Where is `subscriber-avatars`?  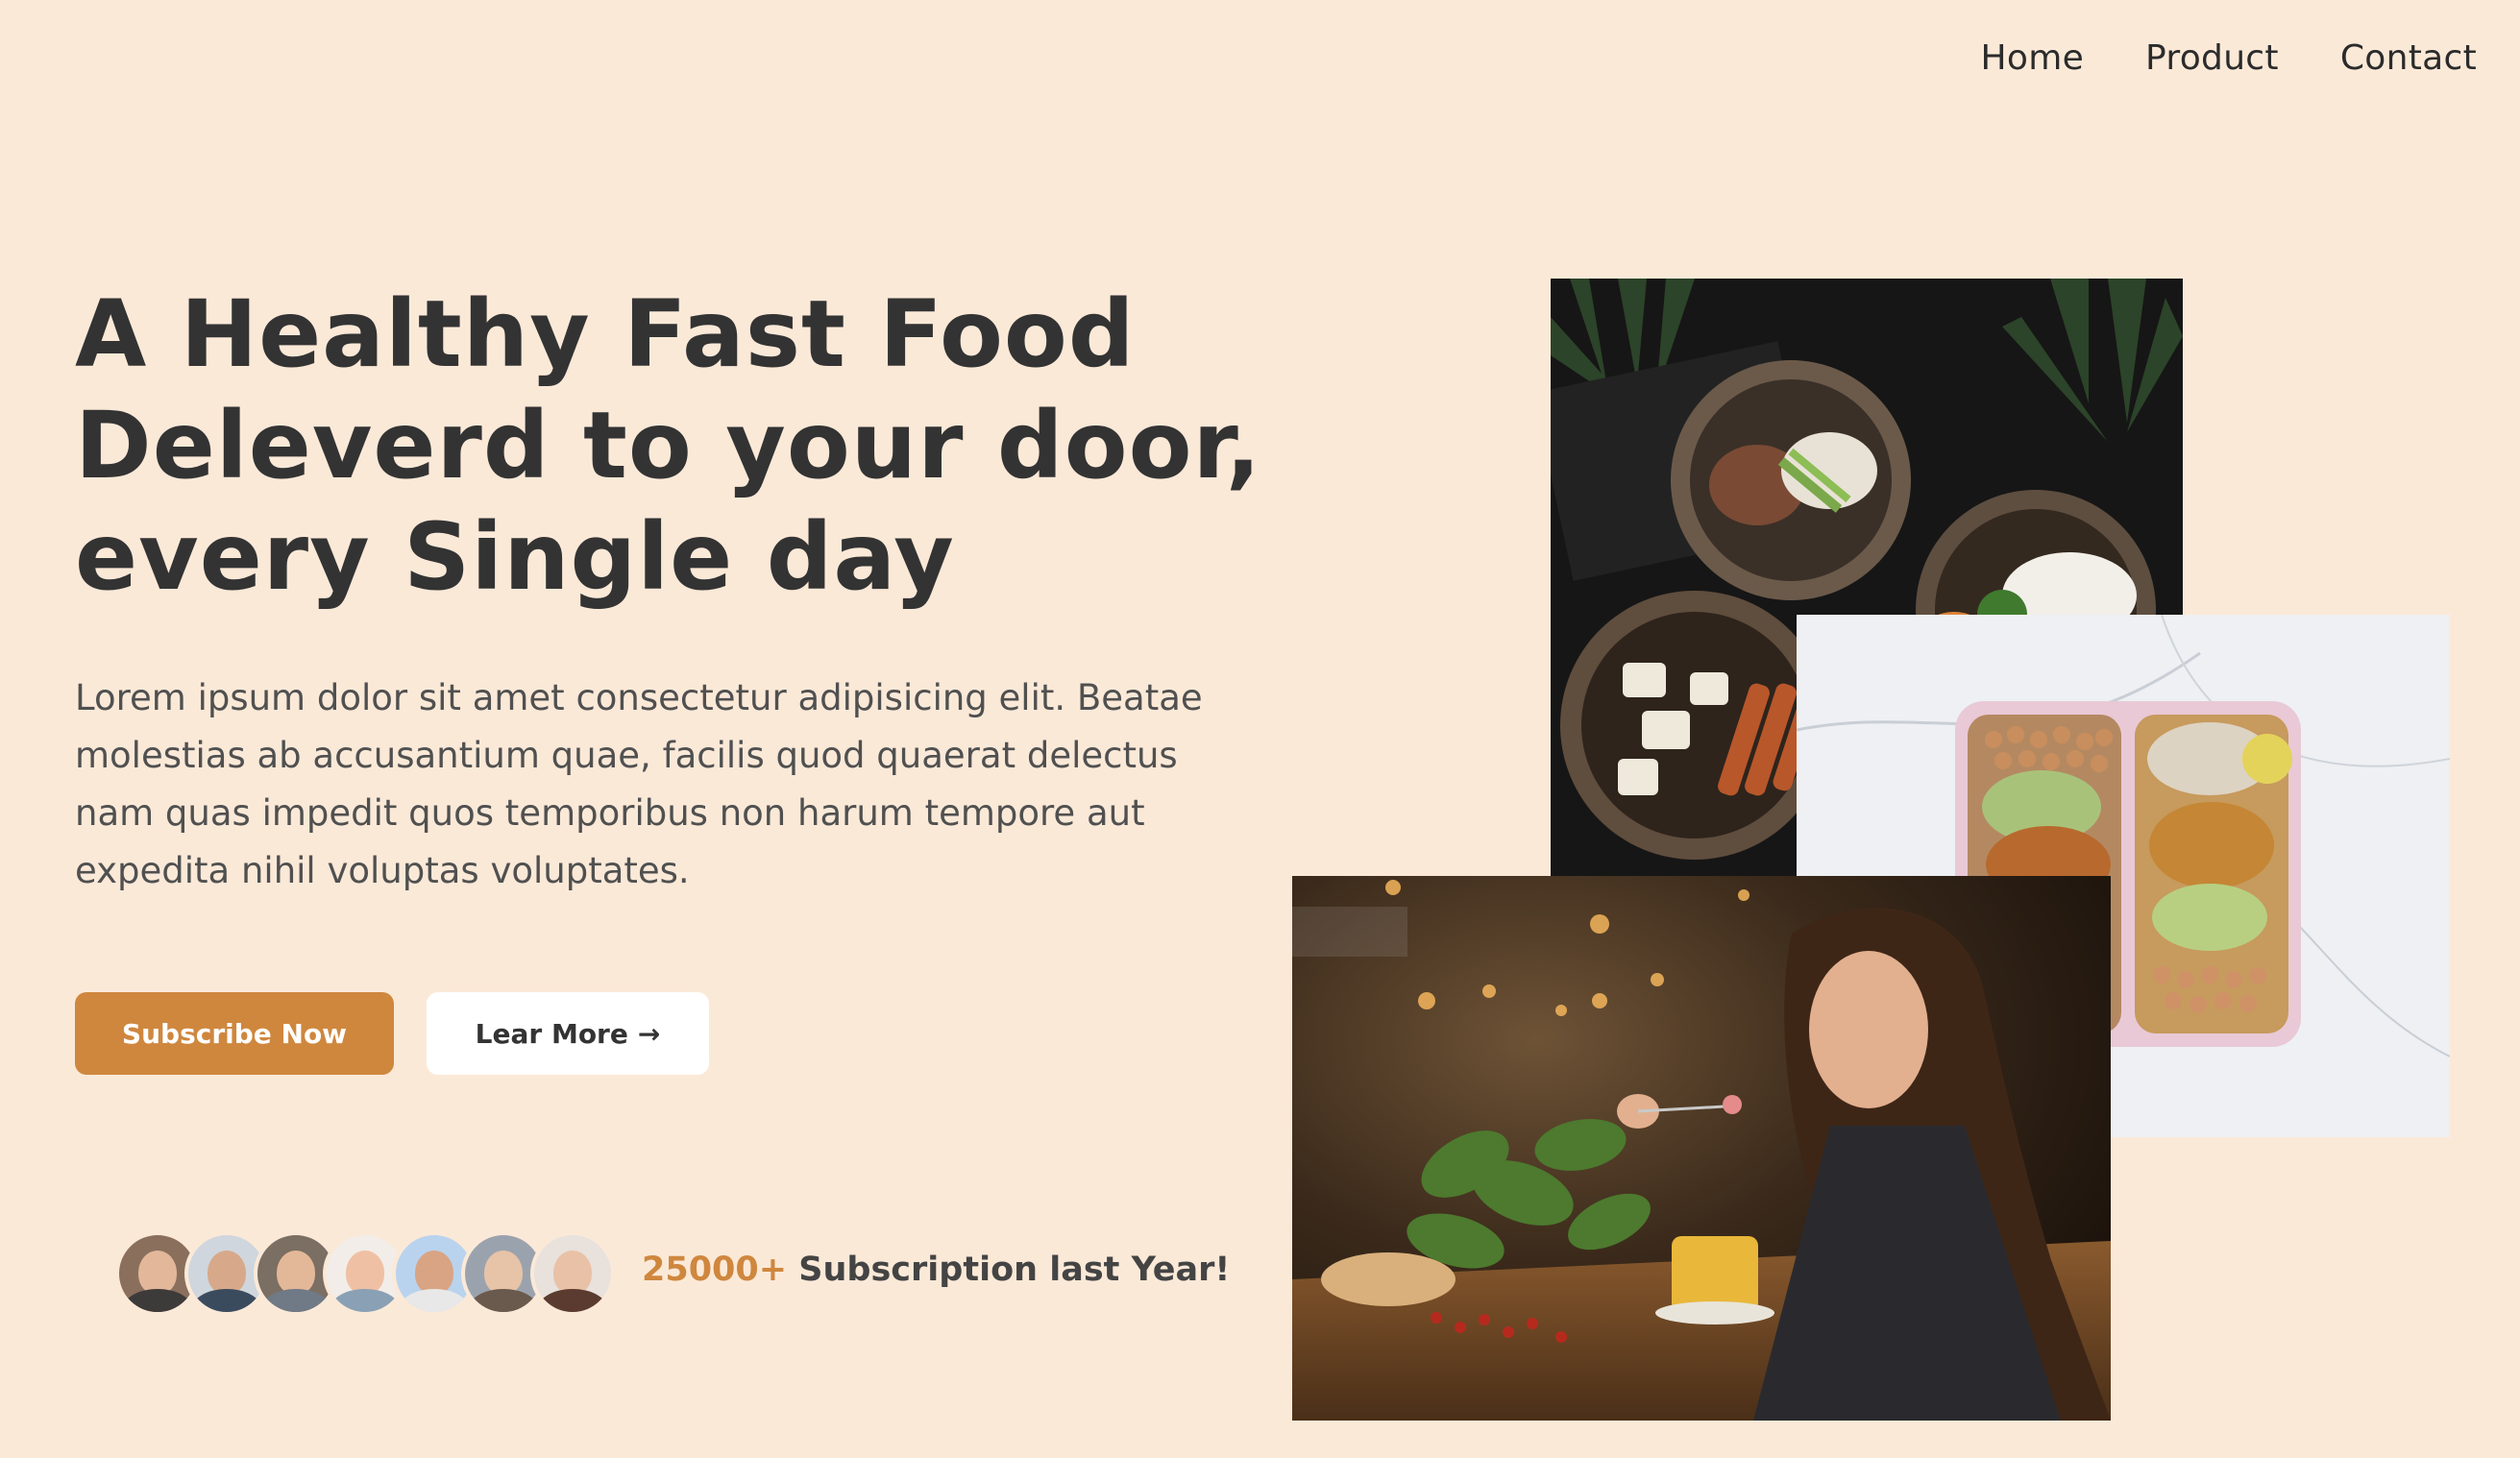
subscriber-avatars is located at coordinates (365, 1273).